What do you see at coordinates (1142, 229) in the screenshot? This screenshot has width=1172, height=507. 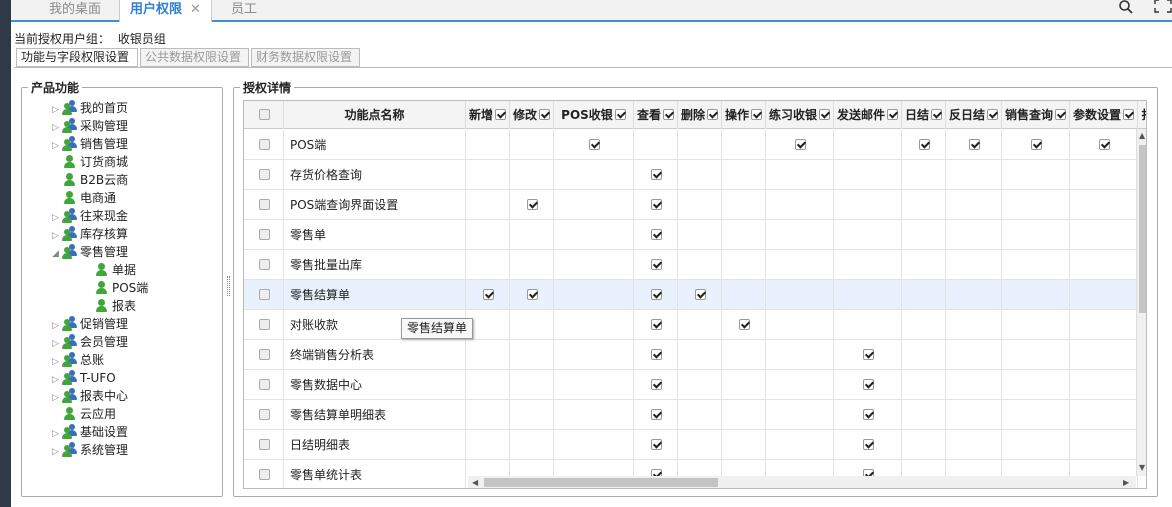 I see `vertical-scroll-thumb` at bounding box center [1142, 229].